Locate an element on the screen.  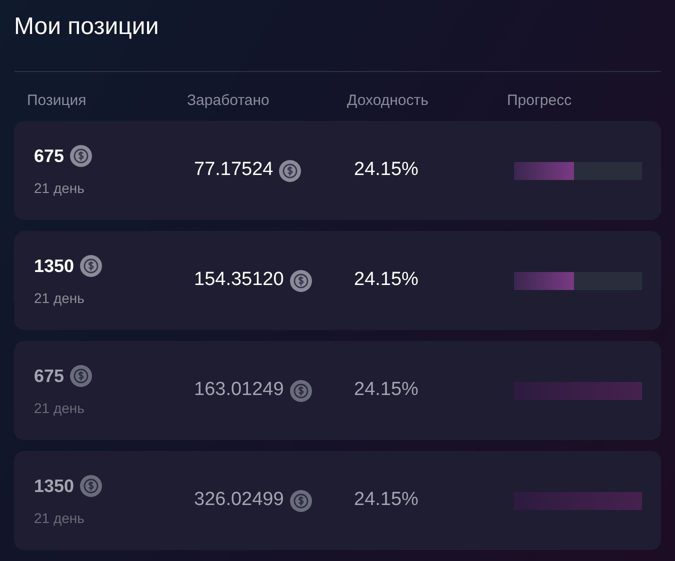
earned-amount: 326.02499 is located at coordinates (239, 500).